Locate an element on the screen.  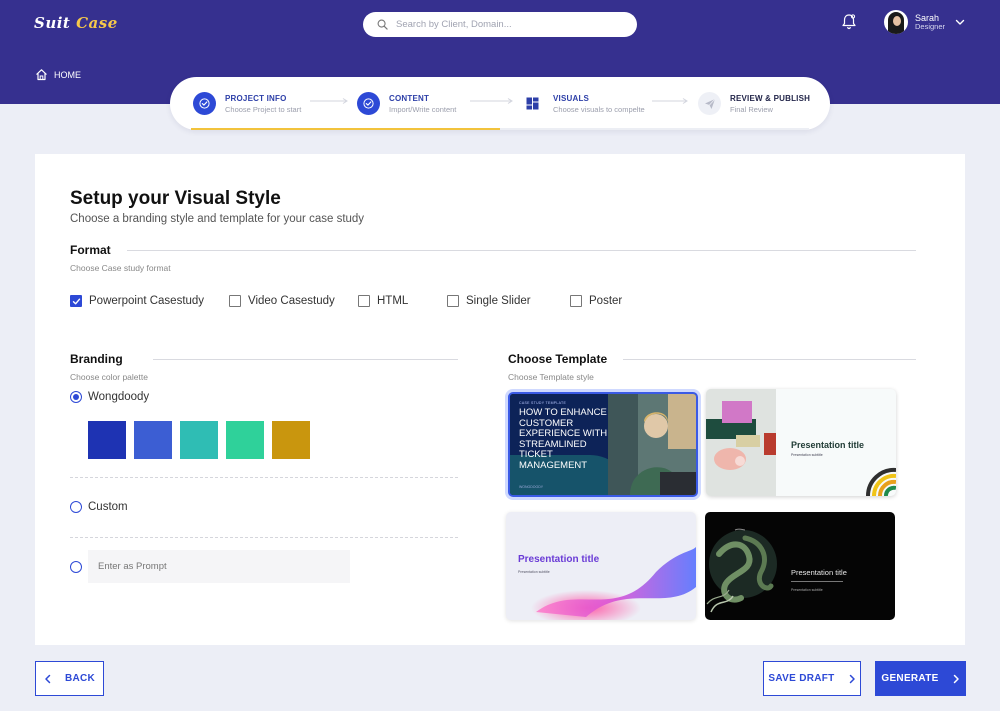
person-illustration is located at coordinates (652, 444).